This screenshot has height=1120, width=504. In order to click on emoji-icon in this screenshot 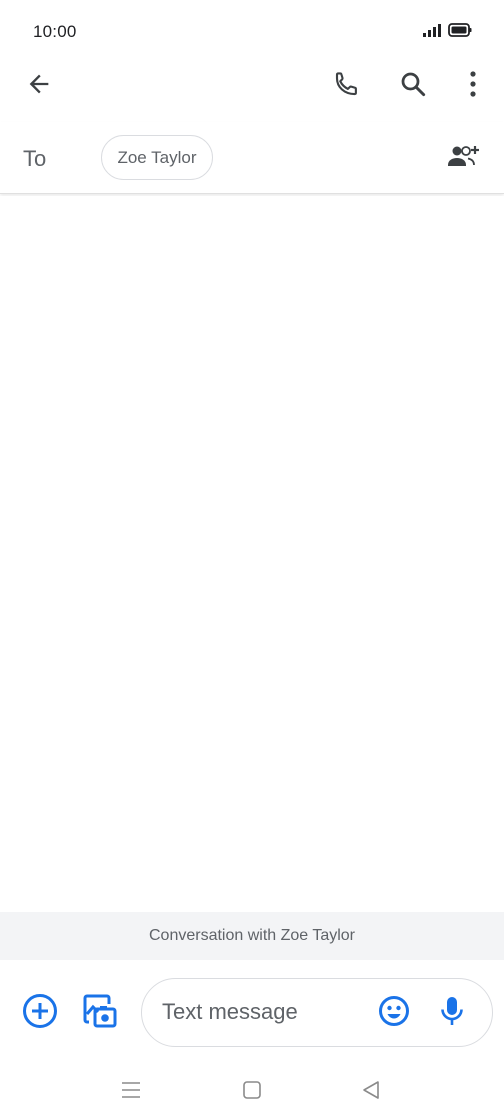, I will do `click(394, 1013)`.